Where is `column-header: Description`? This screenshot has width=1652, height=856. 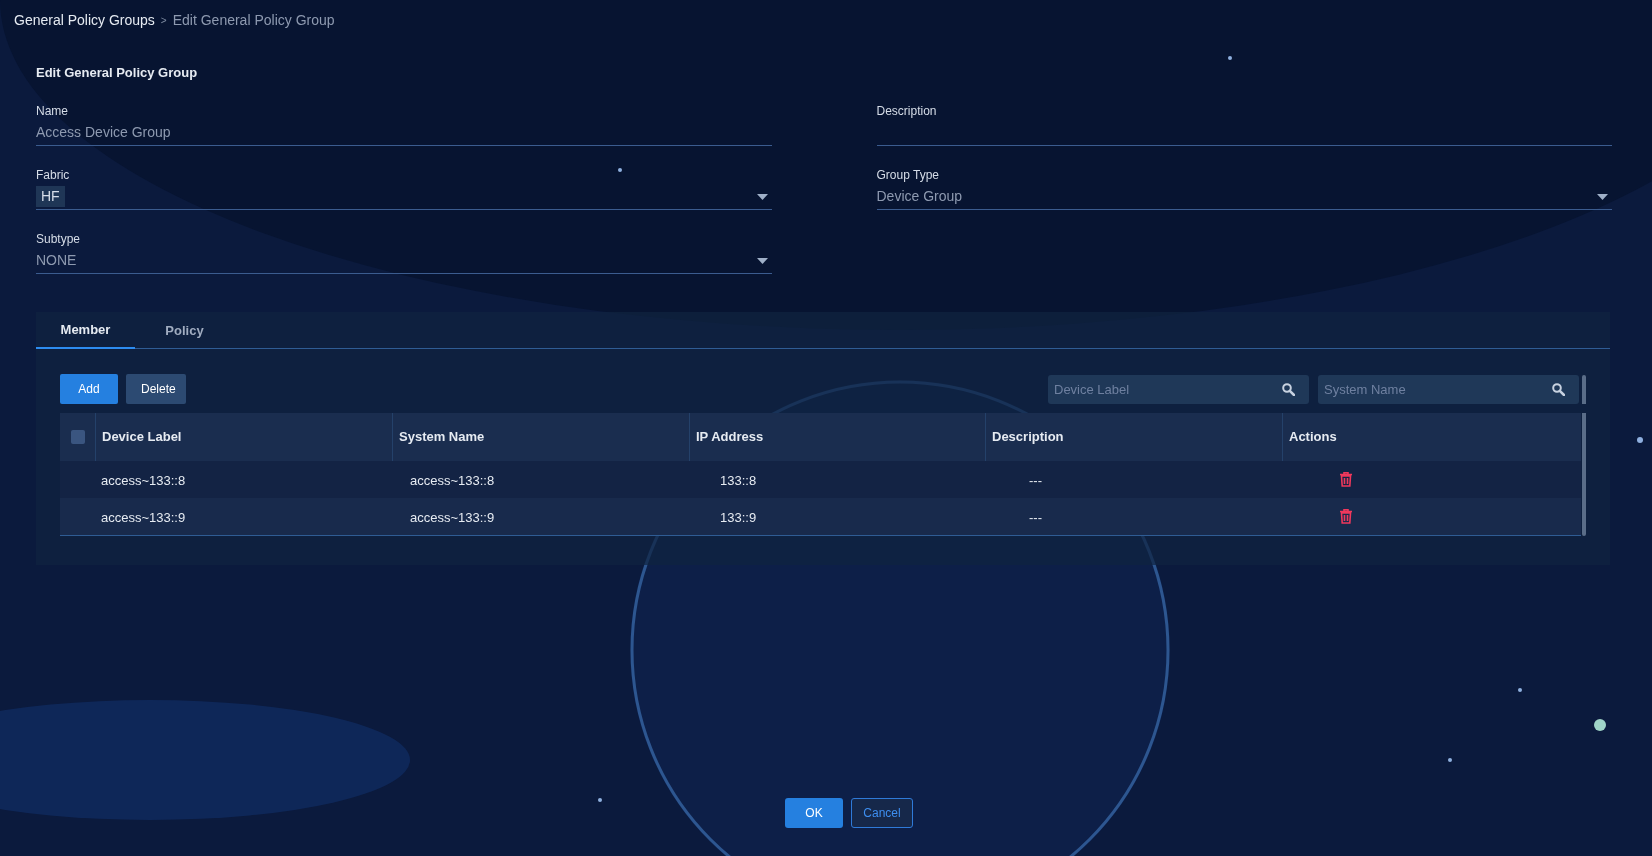
column-header: Description is located at coordinates (1028, 437).